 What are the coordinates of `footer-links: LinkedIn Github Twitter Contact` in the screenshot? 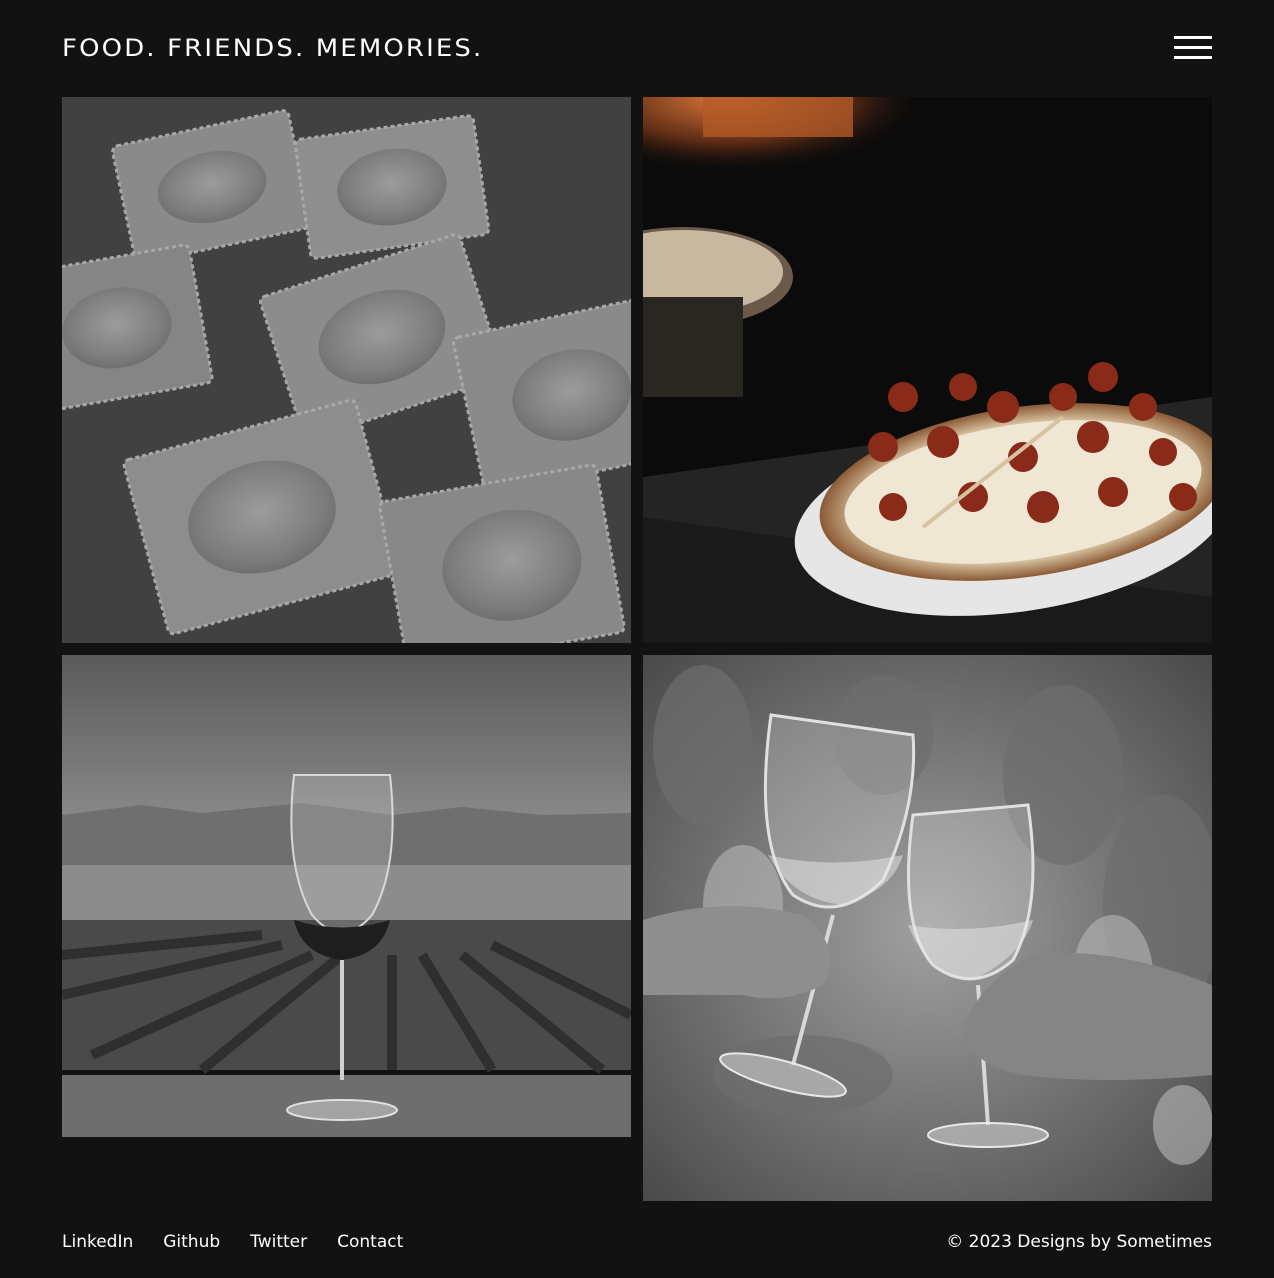 It's located at (232, 1242).